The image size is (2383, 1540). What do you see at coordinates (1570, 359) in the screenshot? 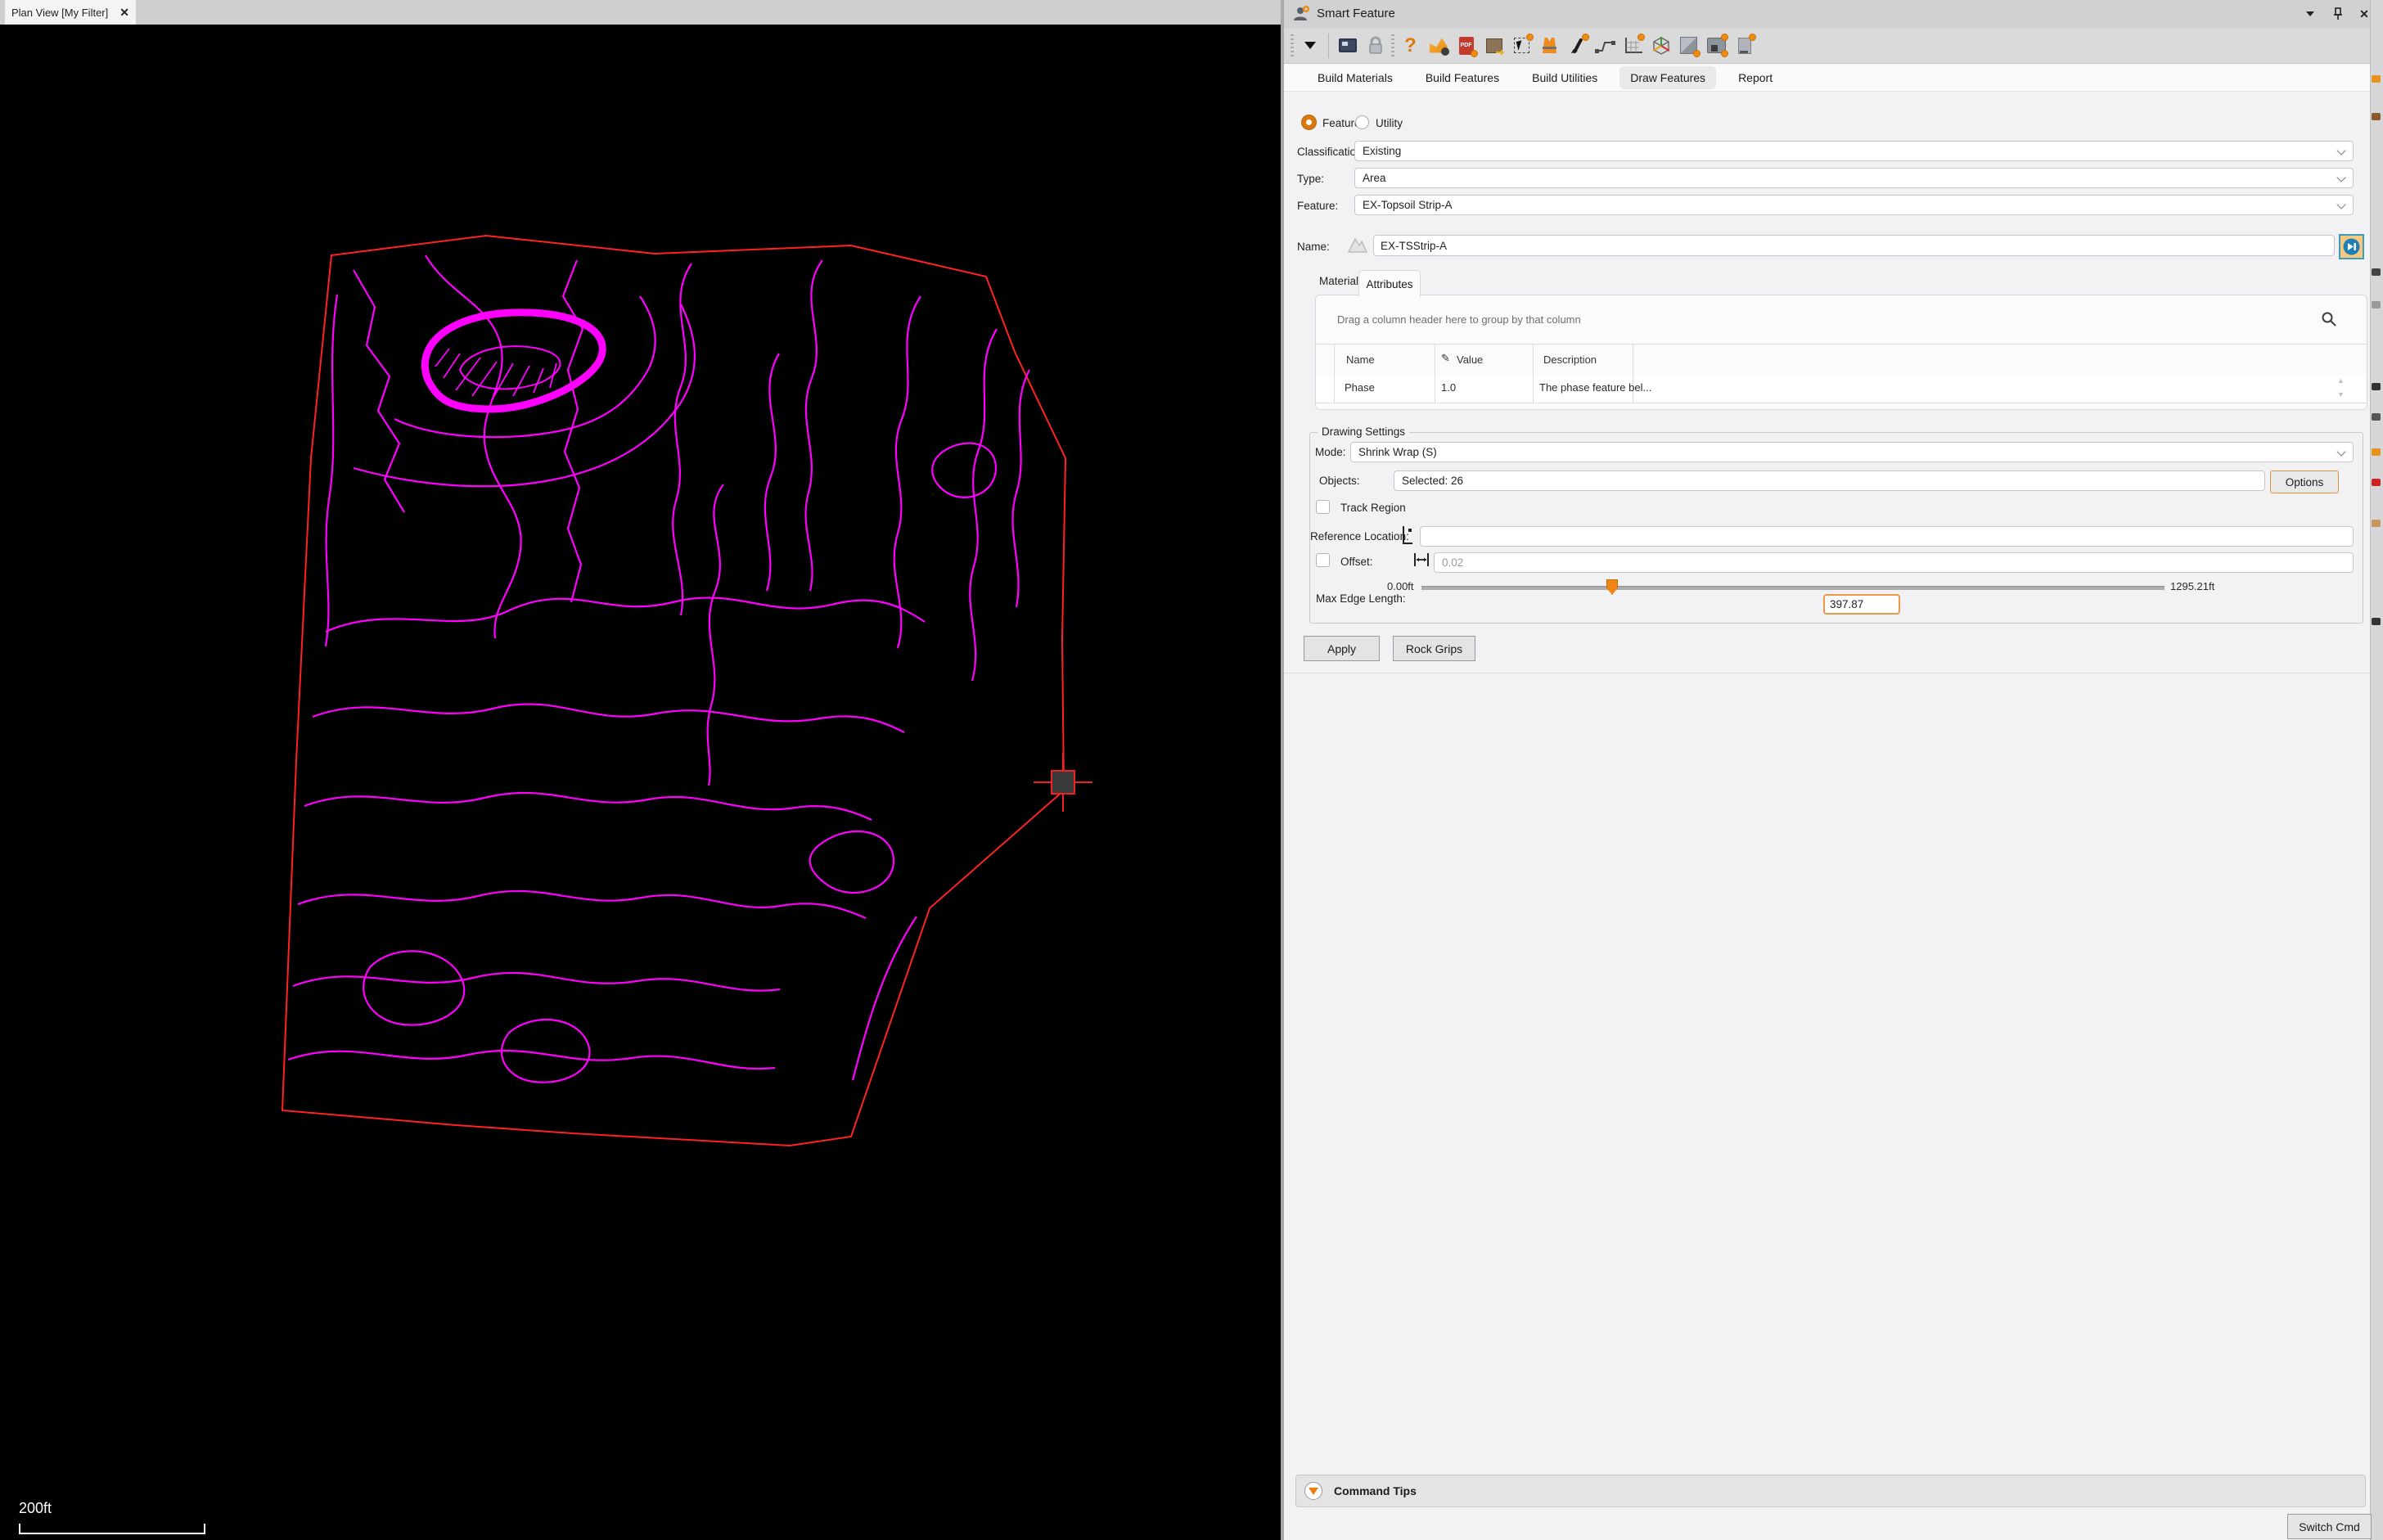
I see `column-header-description: Description` at bounding box center [1570, 359].